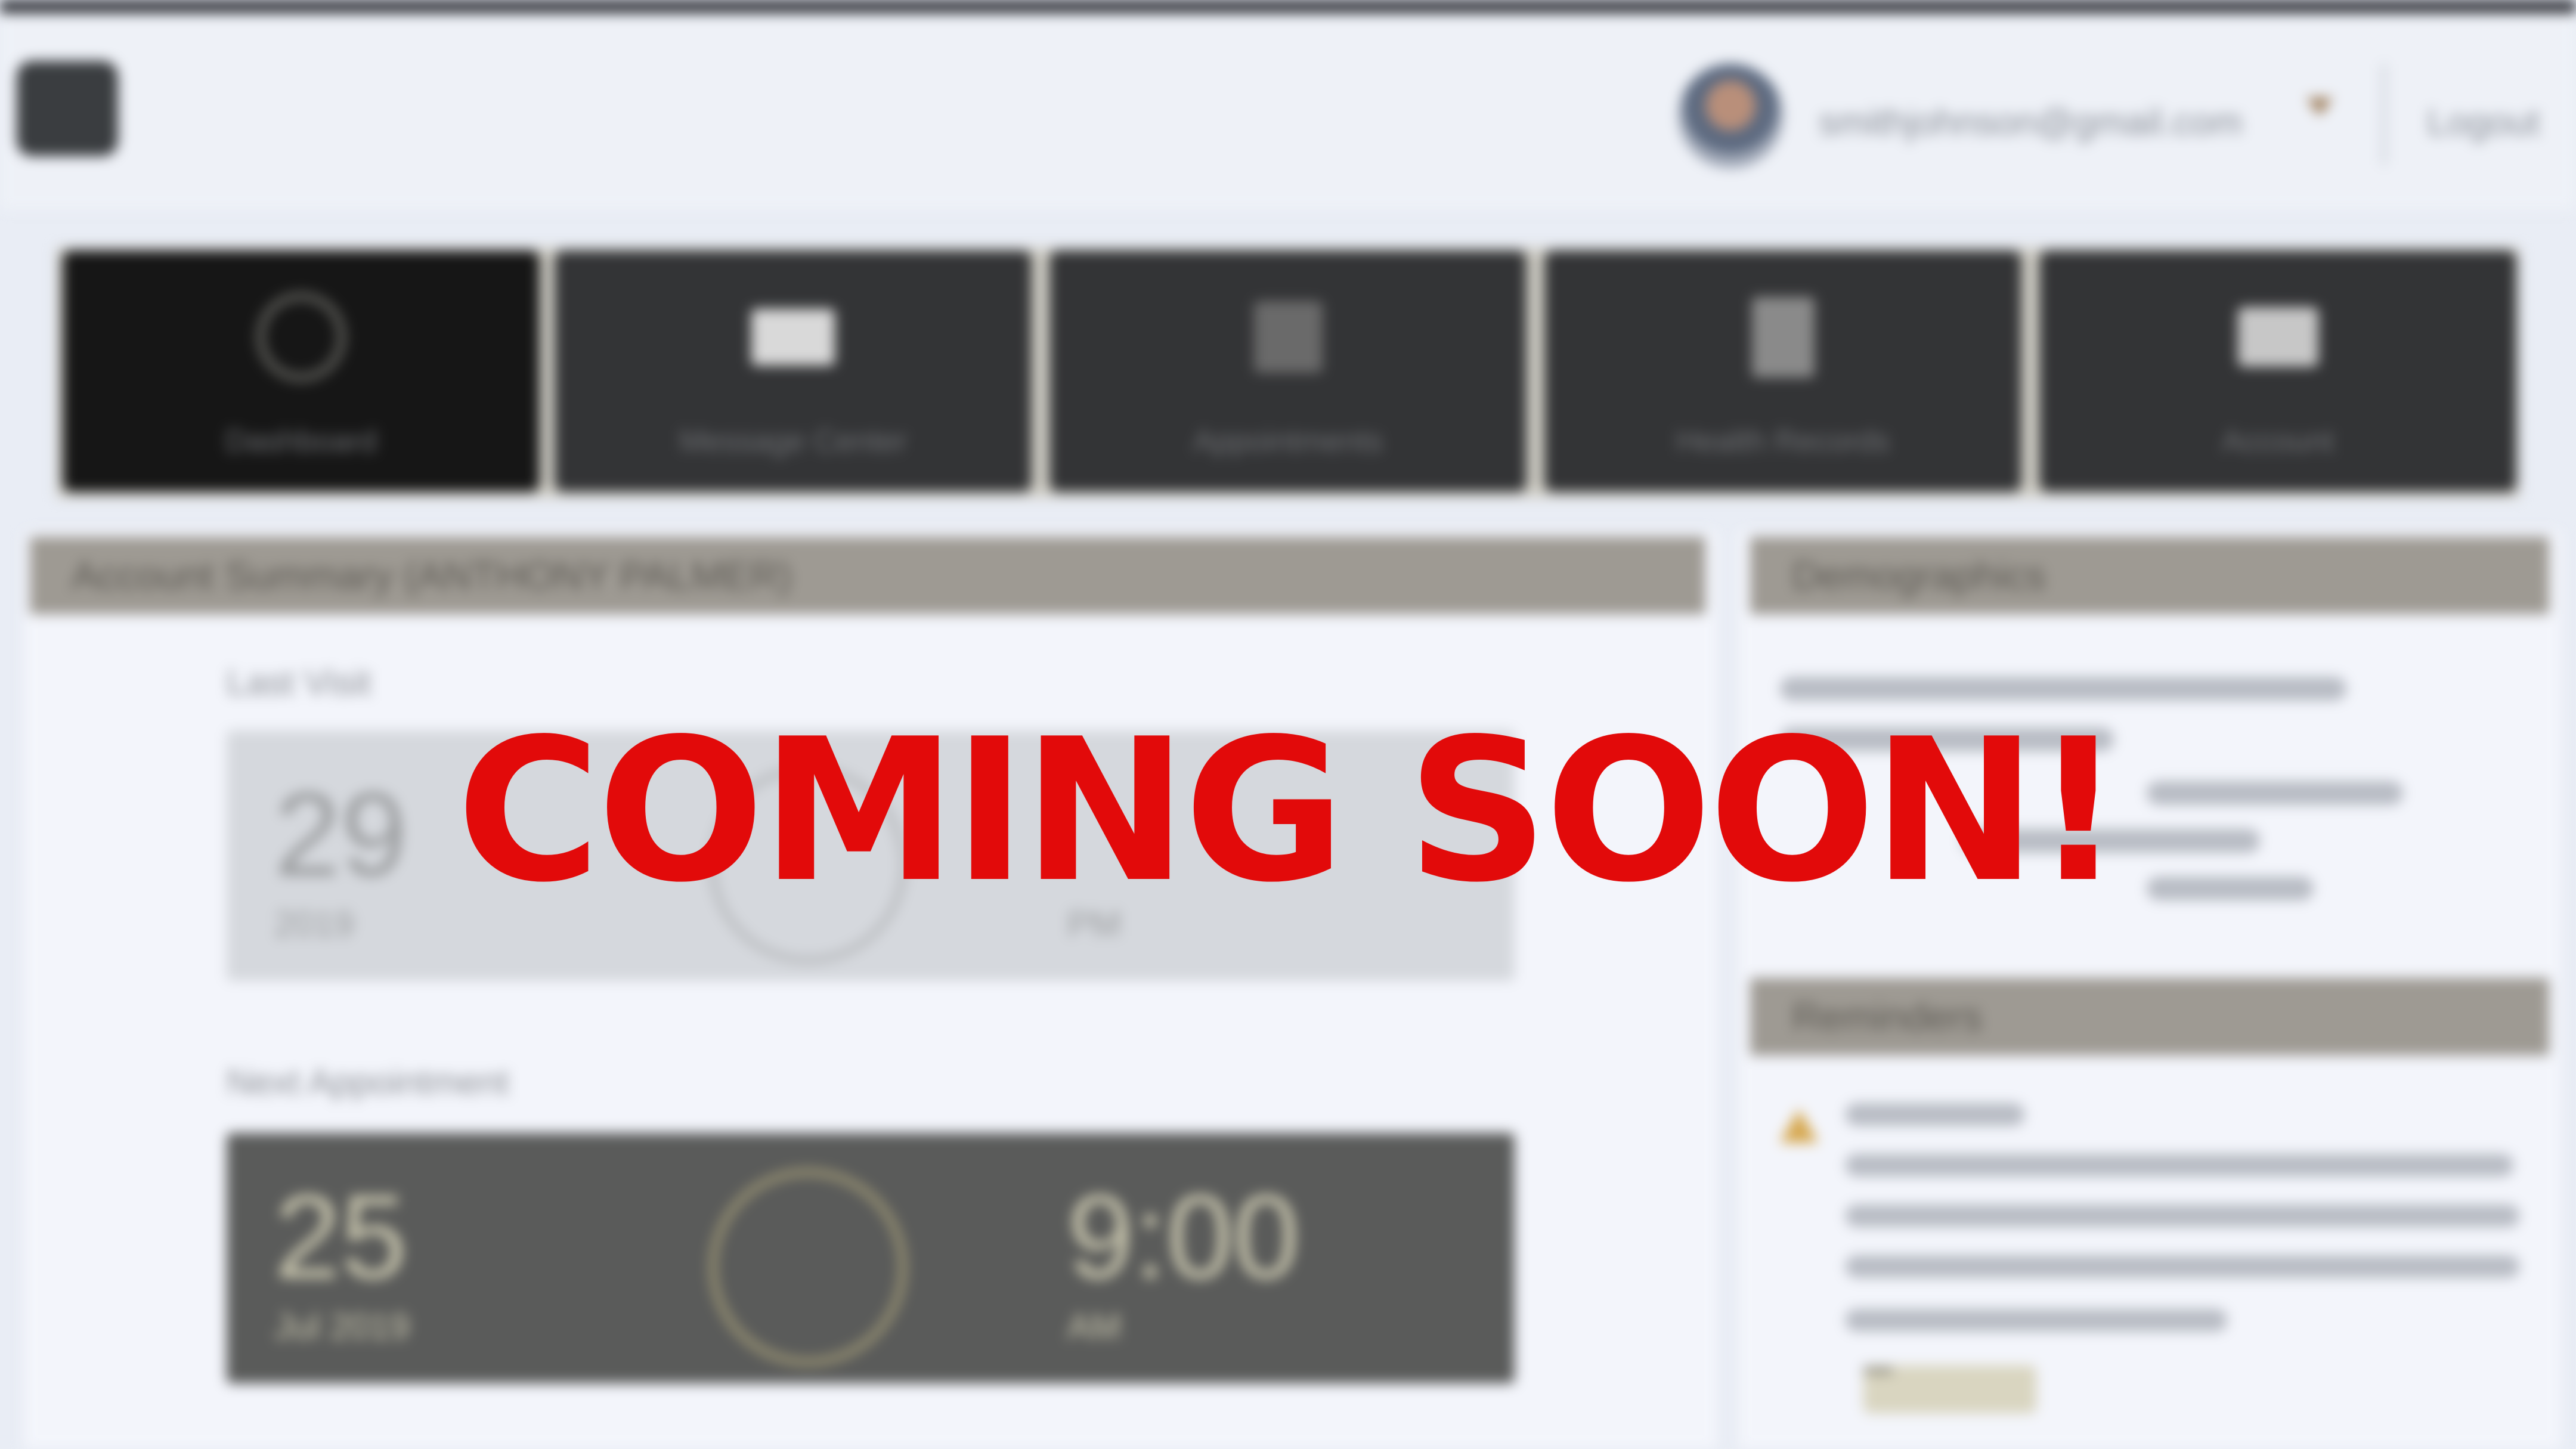 Image resolution: width=2576 pixels, height=1449 pixels. Describe the element at coordinates (2384, 115) in the screenshot. I see `header-divider` at that location.